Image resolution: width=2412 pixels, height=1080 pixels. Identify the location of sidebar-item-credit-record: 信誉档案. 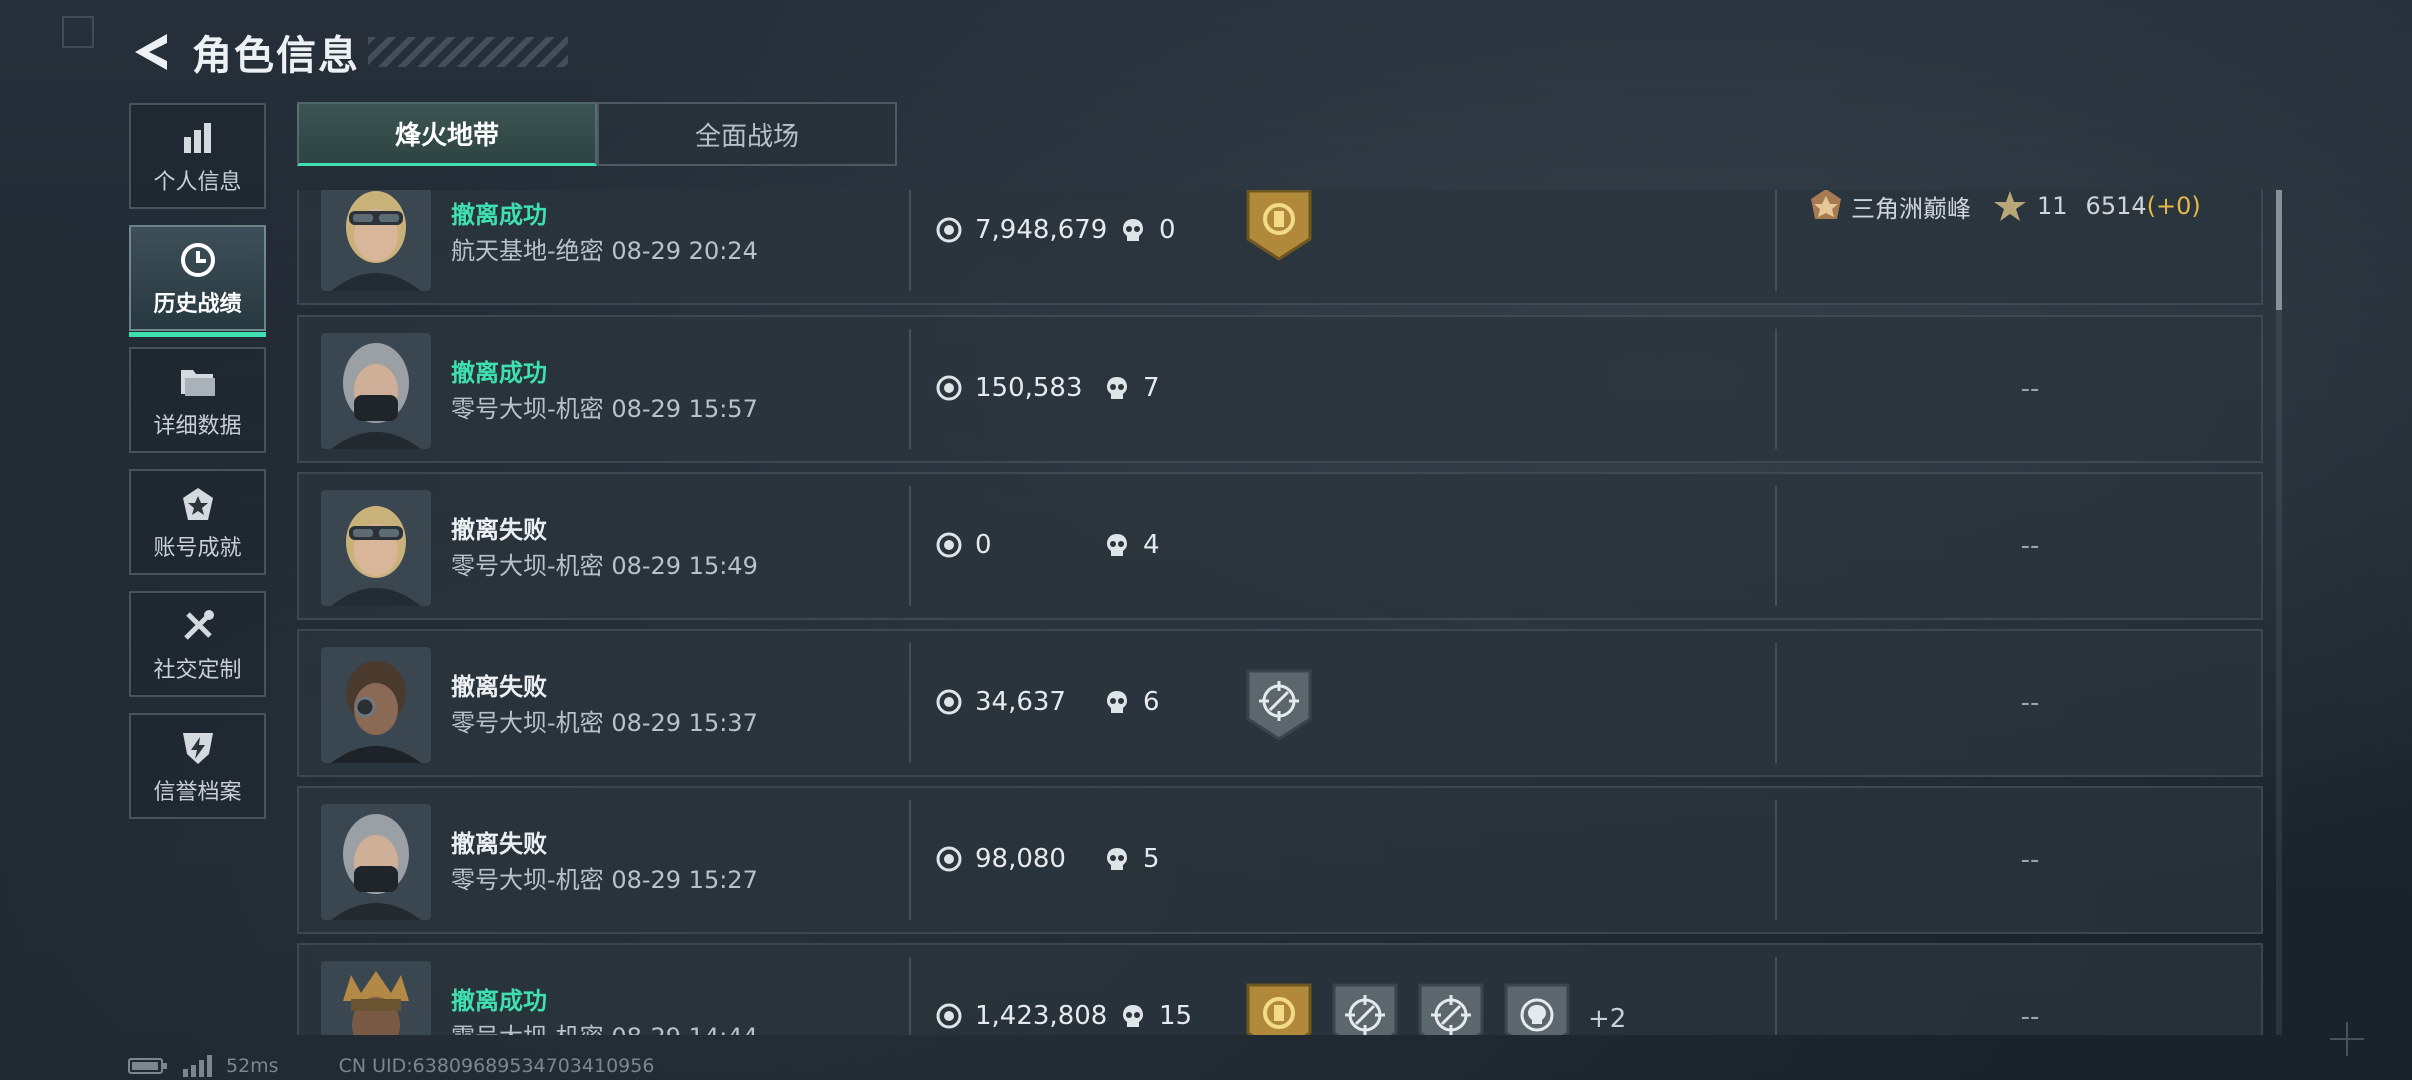
(197, 766).